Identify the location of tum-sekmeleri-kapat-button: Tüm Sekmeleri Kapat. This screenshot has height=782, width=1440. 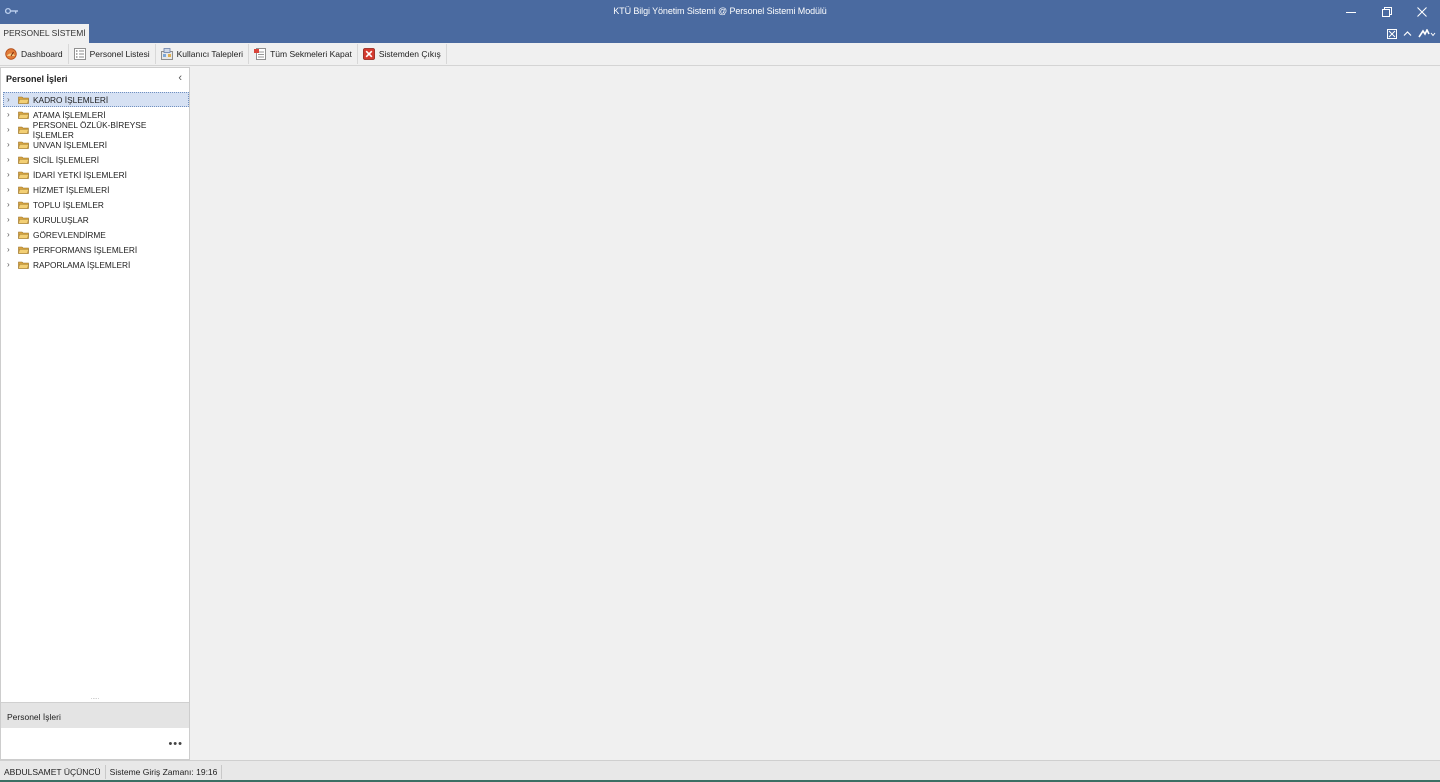
(305, 54).